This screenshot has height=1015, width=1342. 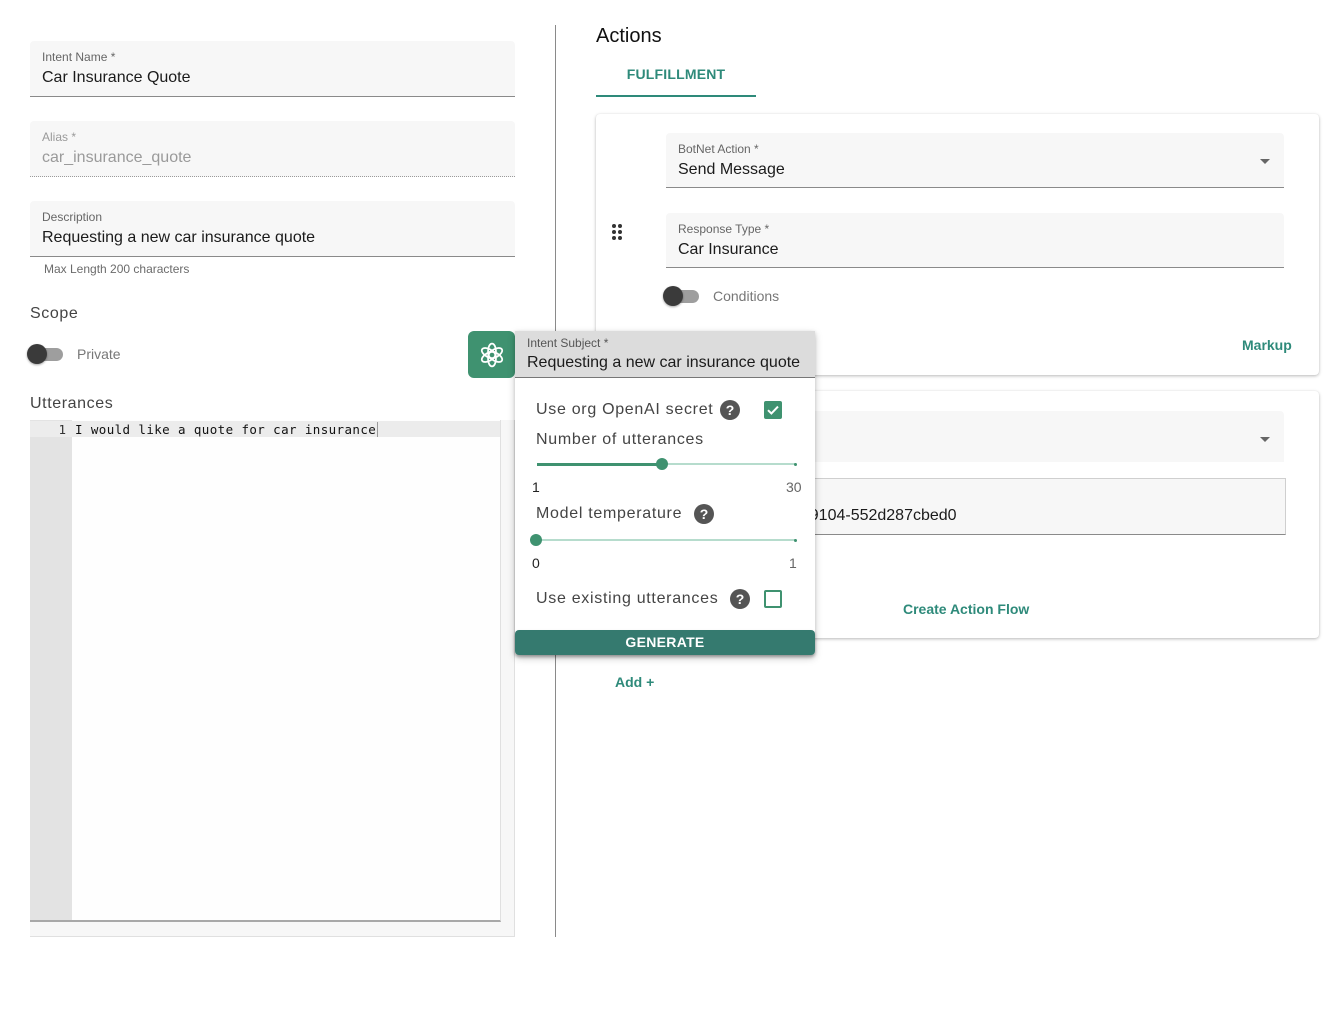 I want to click on utterances-title: Utterances, so click(x=72, y=403).